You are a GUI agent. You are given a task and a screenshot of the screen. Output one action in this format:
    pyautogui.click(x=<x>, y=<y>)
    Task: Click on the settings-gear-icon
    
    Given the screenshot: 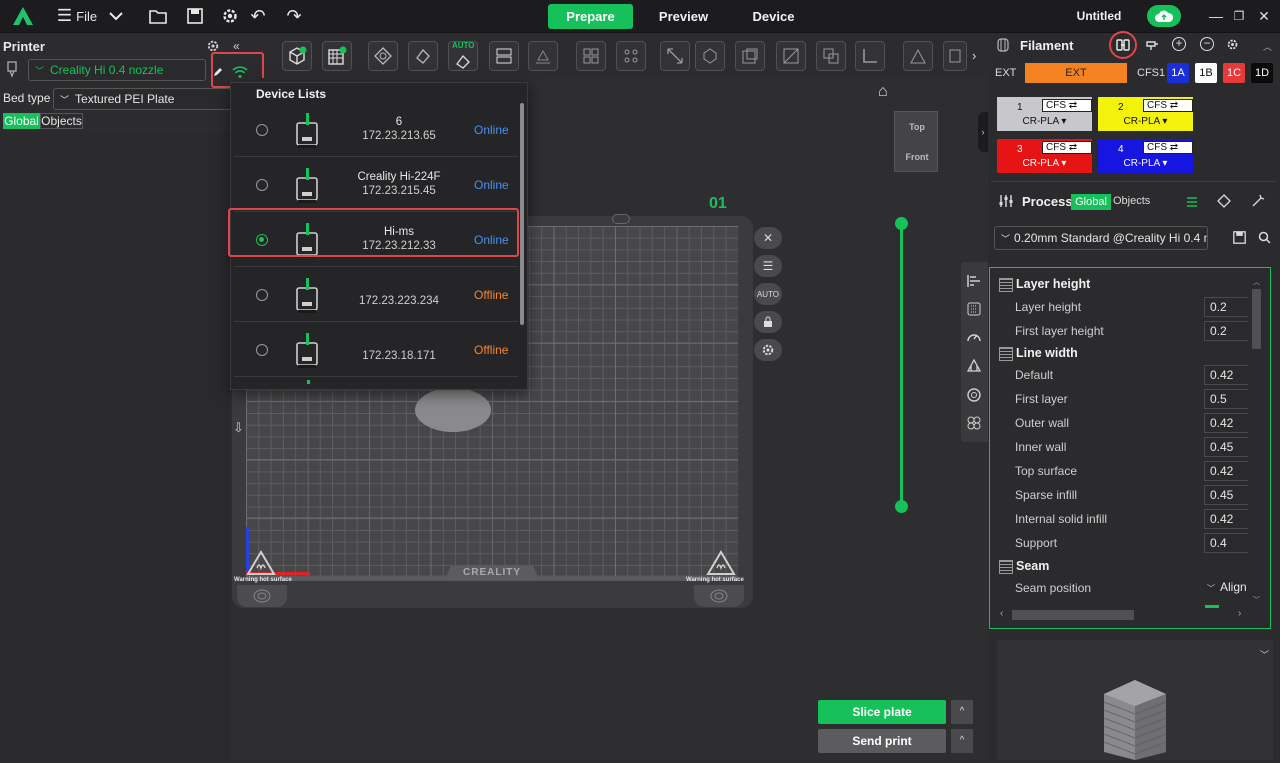 What is the action you would take?
    pyautogui.click(x=230, y=16)
    